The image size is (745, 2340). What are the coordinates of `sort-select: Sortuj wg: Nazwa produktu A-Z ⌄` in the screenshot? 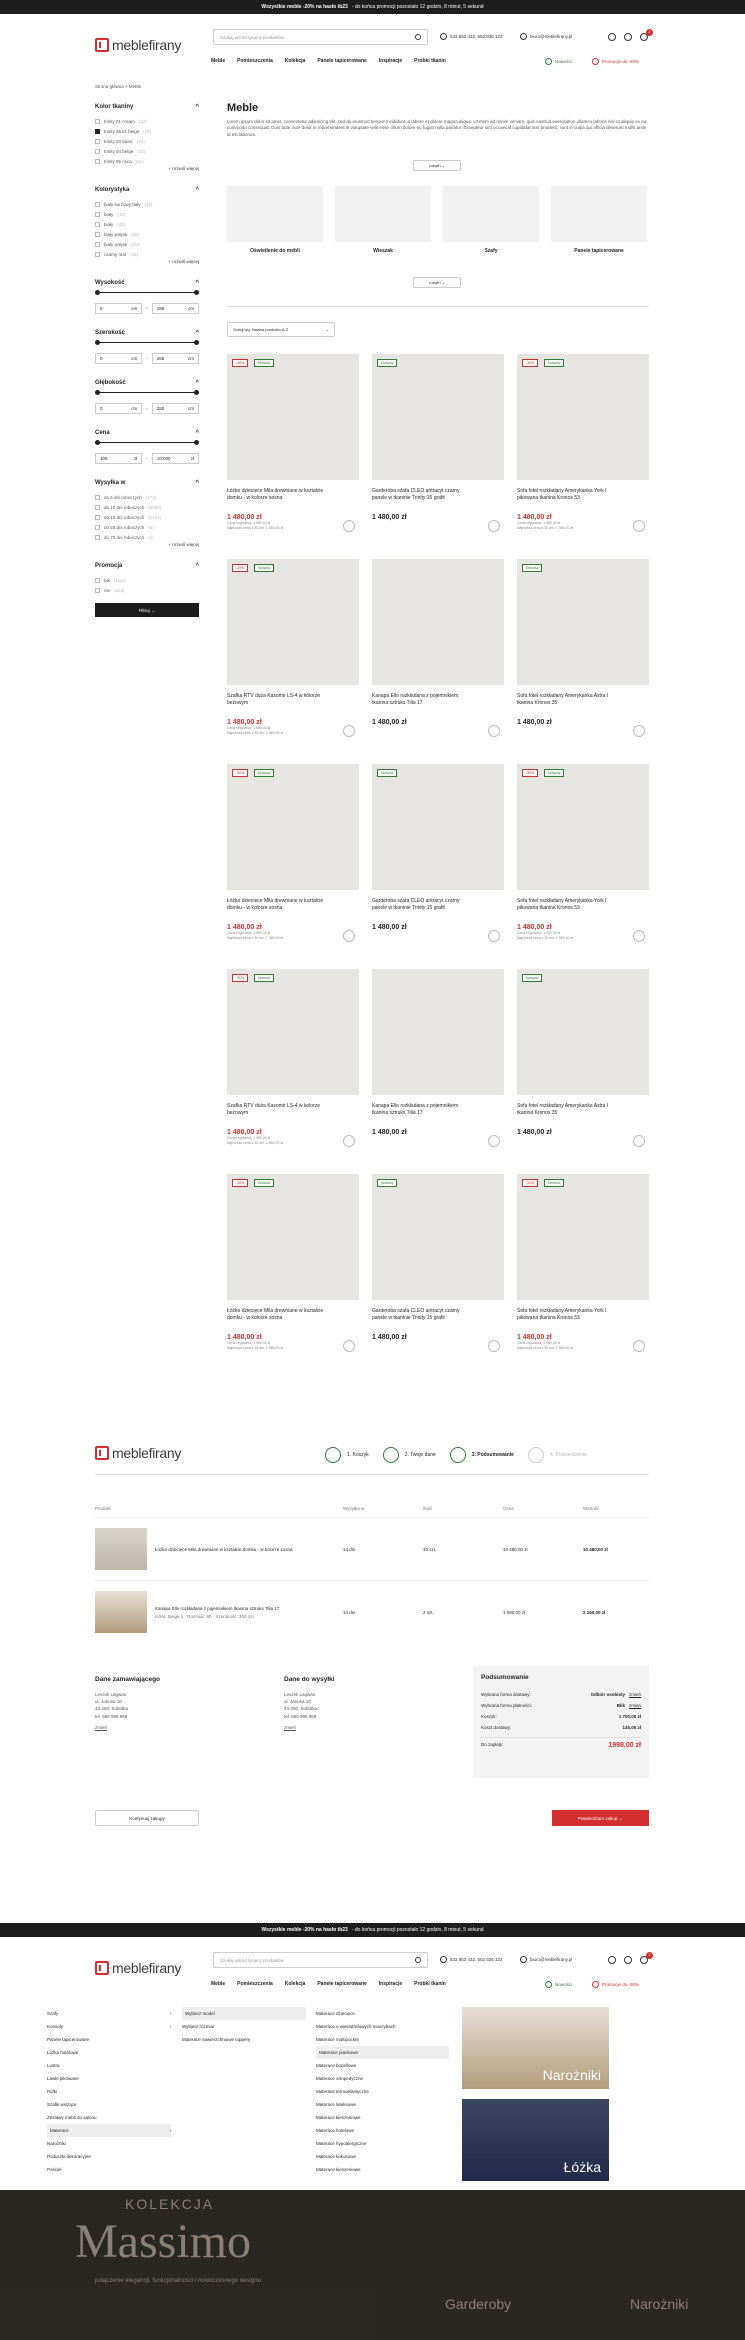 It's located at (281, 329).